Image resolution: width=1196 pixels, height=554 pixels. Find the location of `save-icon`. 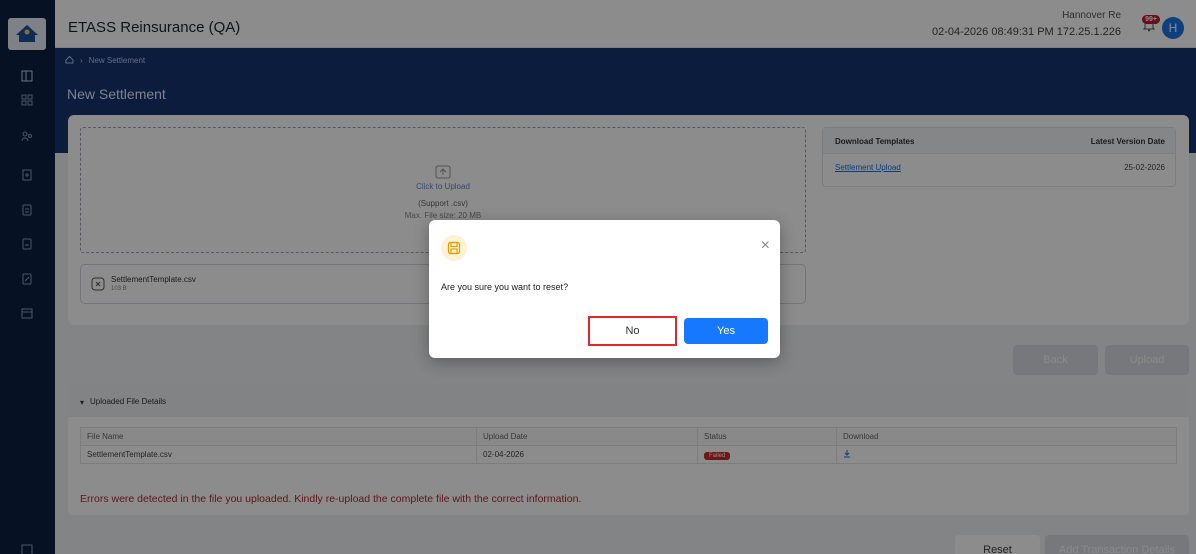

save-icon is located at coordinates (454, 248).